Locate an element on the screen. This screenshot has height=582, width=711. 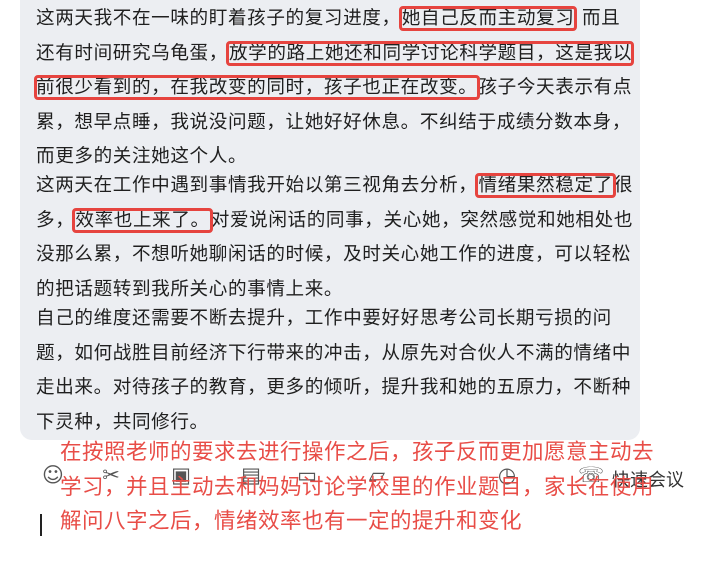
text-input-cursor is located at coordinates (41, 525).